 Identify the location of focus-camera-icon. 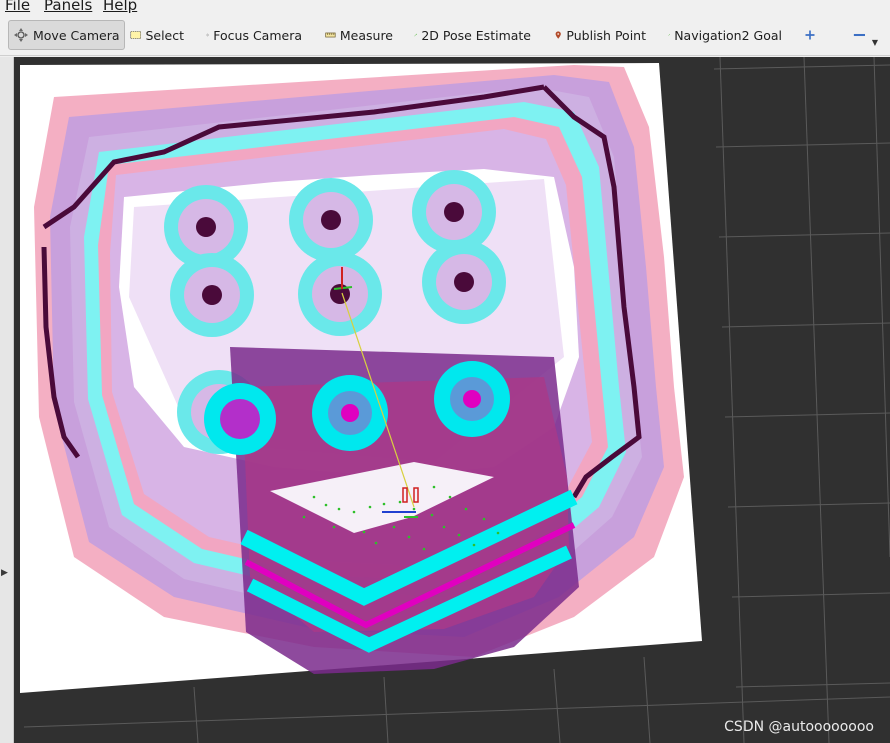
(208, 35).